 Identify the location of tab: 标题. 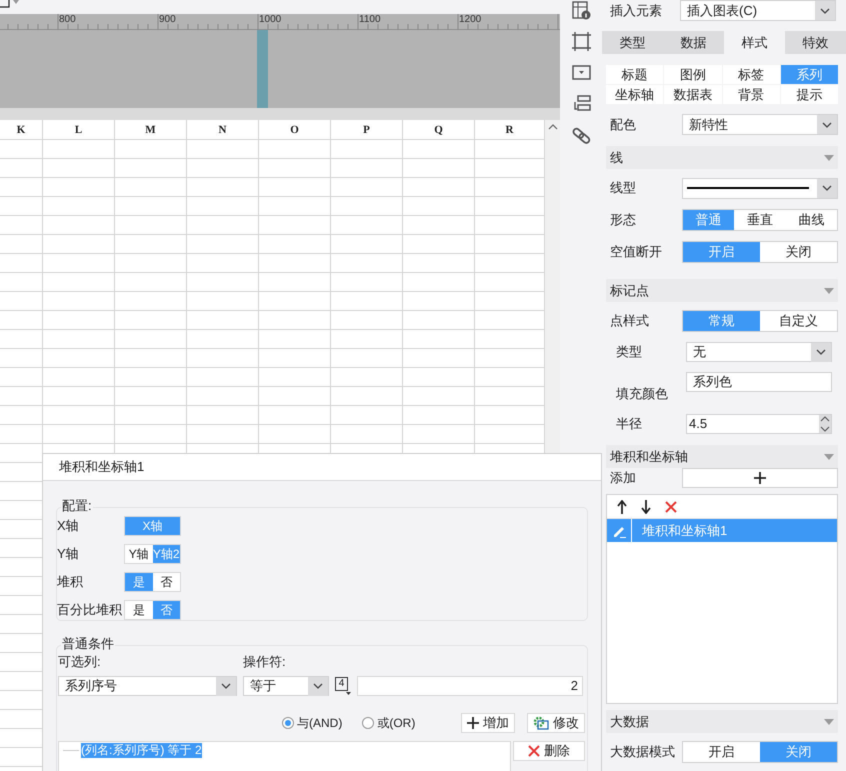
(635, 74).